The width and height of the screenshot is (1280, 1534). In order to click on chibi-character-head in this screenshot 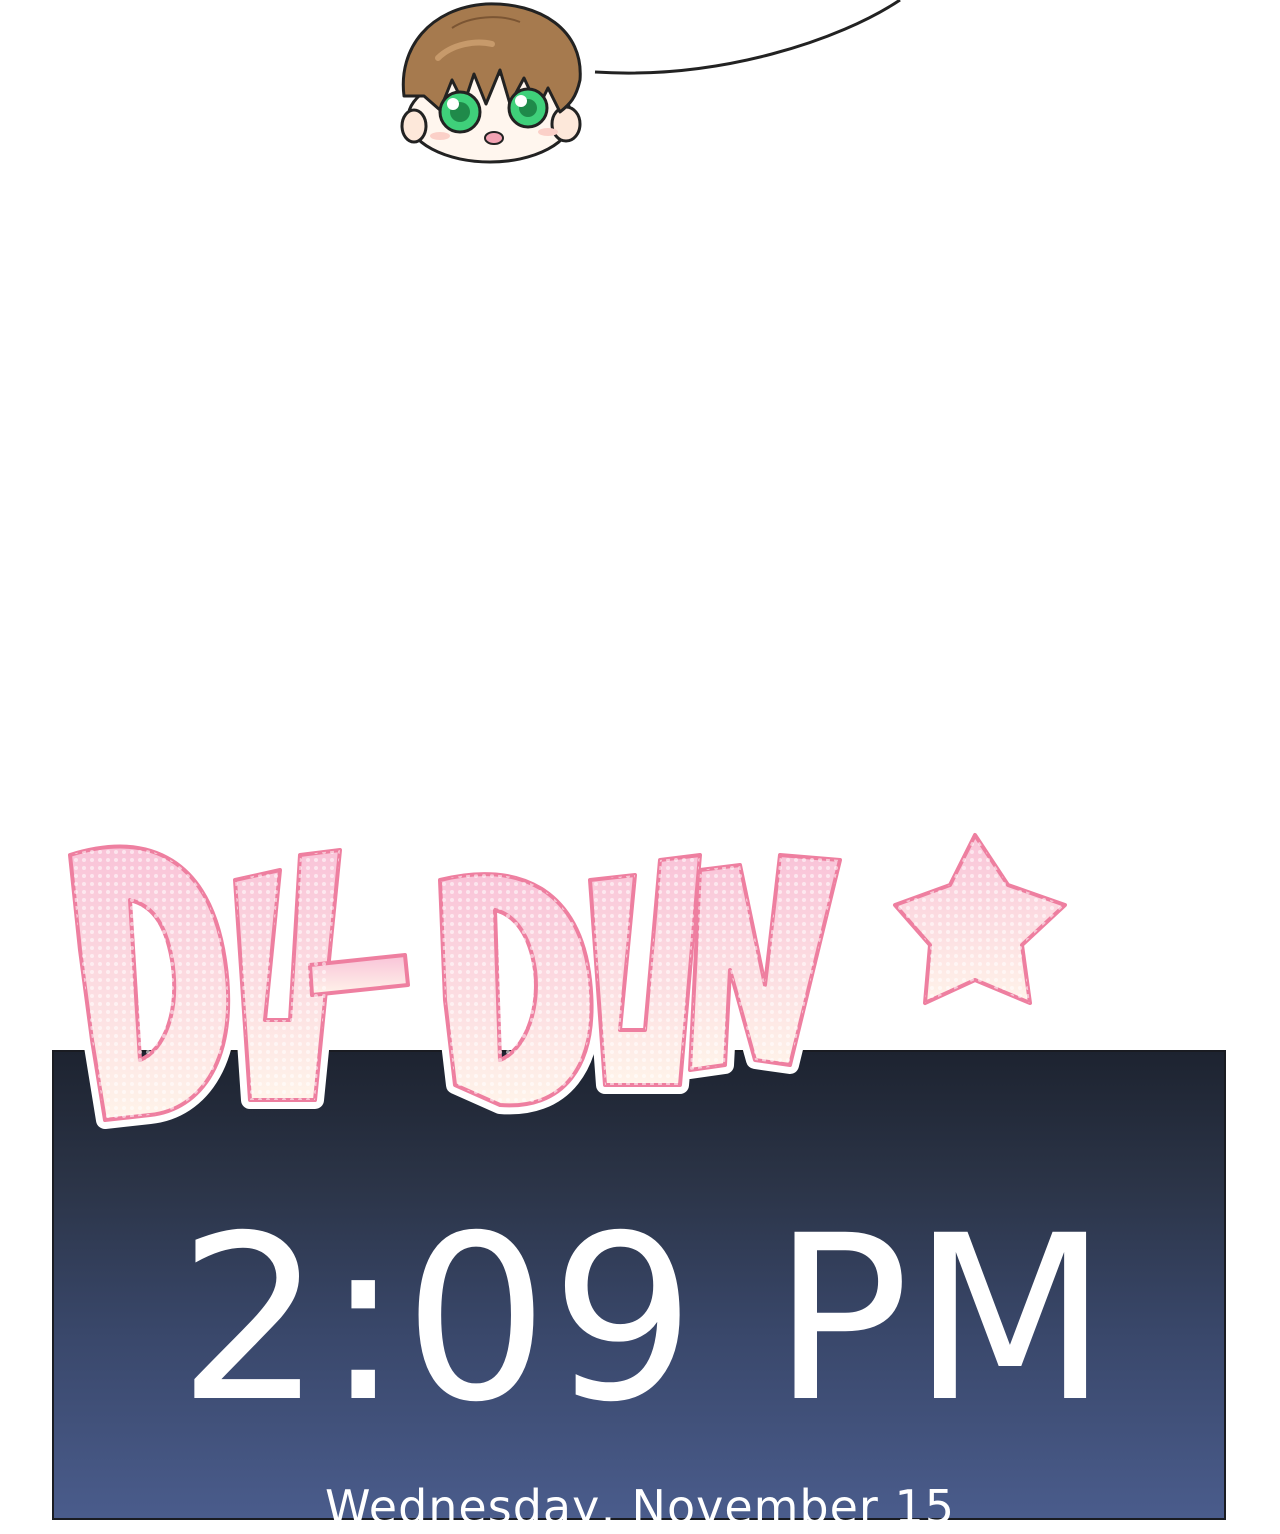, I will do `click(491, 83)`.